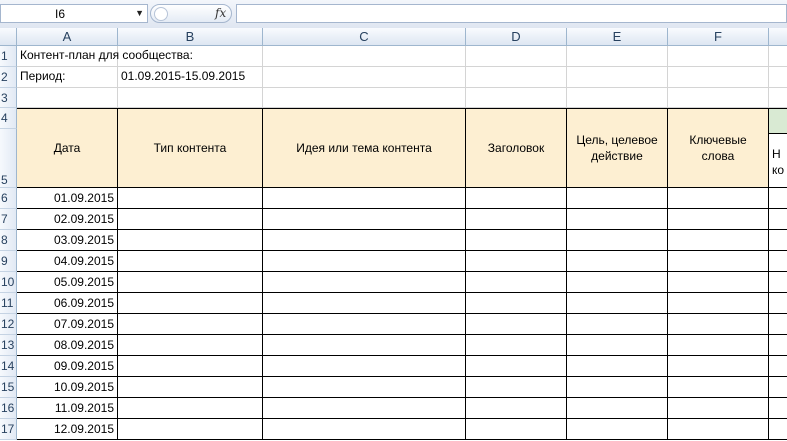  Describe the element at coordinates (778, 37) in the screenshot. I see `column-header-g` at that location.